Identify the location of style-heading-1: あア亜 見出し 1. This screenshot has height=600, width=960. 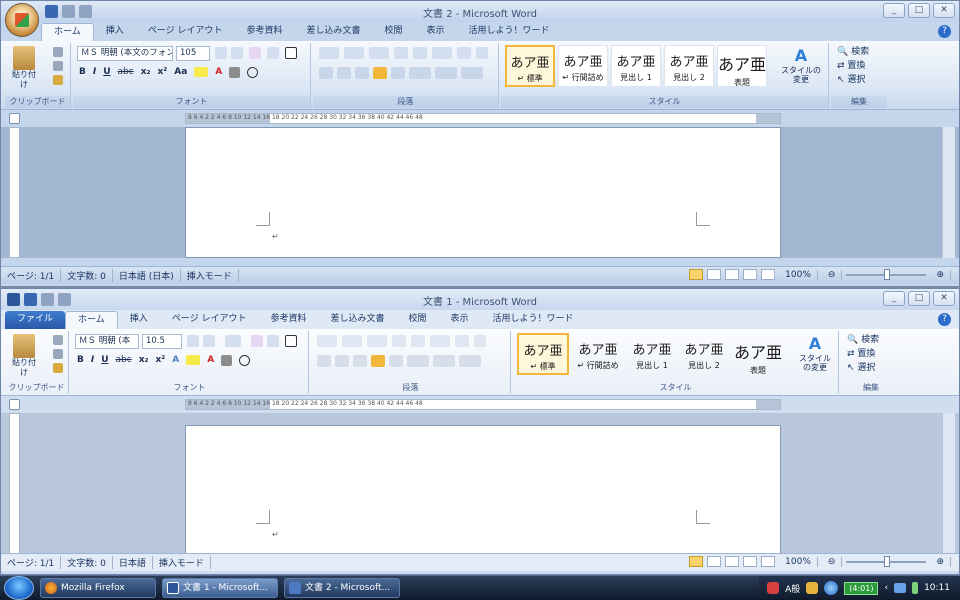
(636, 66).